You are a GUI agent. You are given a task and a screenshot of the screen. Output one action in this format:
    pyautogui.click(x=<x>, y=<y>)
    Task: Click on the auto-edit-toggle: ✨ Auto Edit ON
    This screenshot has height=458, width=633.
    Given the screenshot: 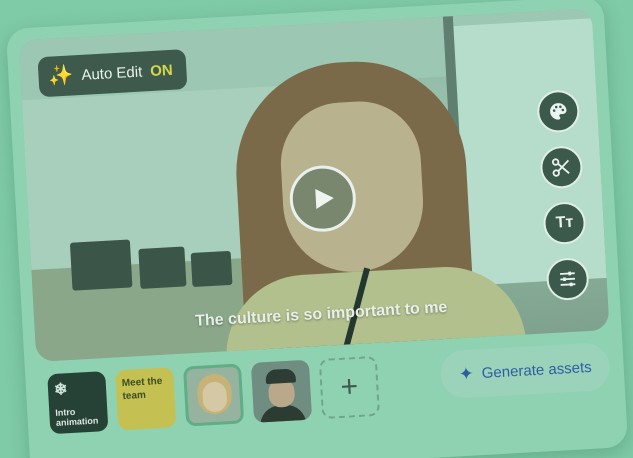 What is the action you would take?
    pyautogui.click(x=112, y=73)
    